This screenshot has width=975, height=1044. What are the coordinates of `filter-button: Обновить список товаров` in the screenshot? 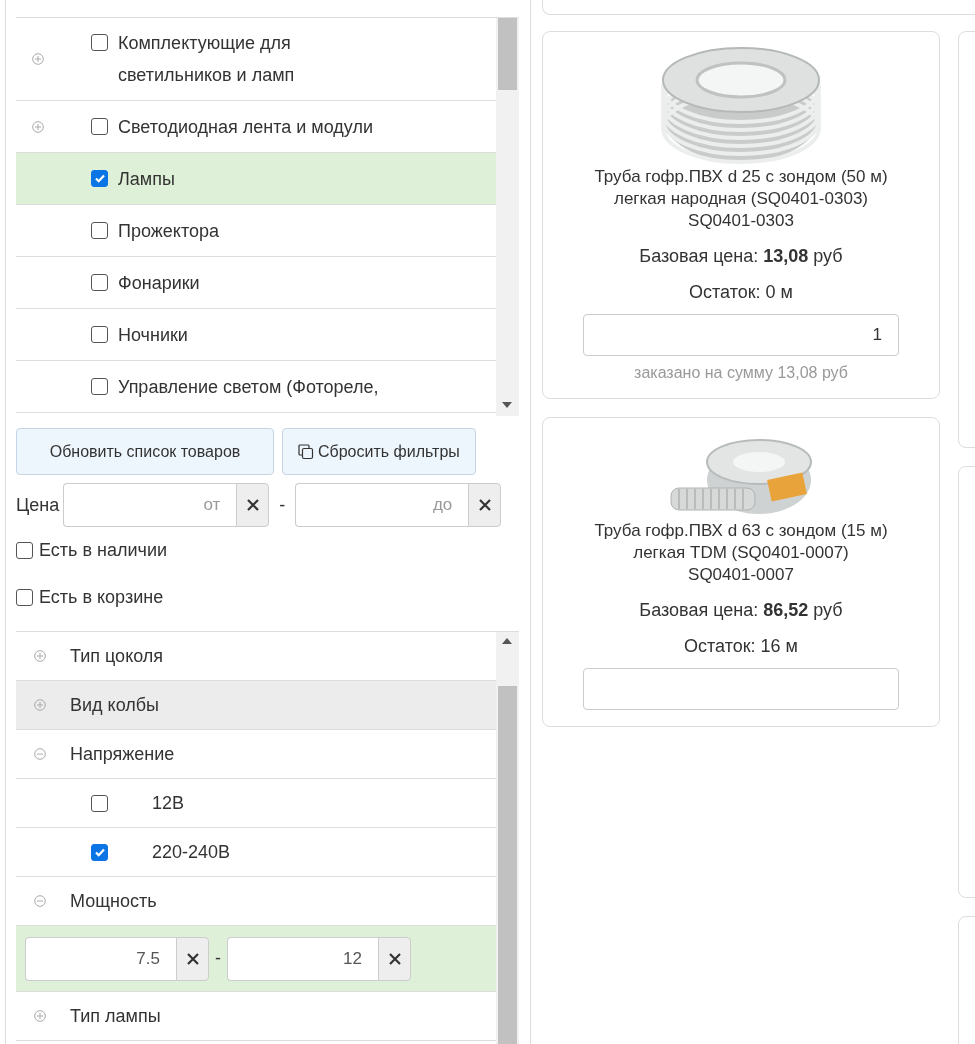 It's located at (145, 451).